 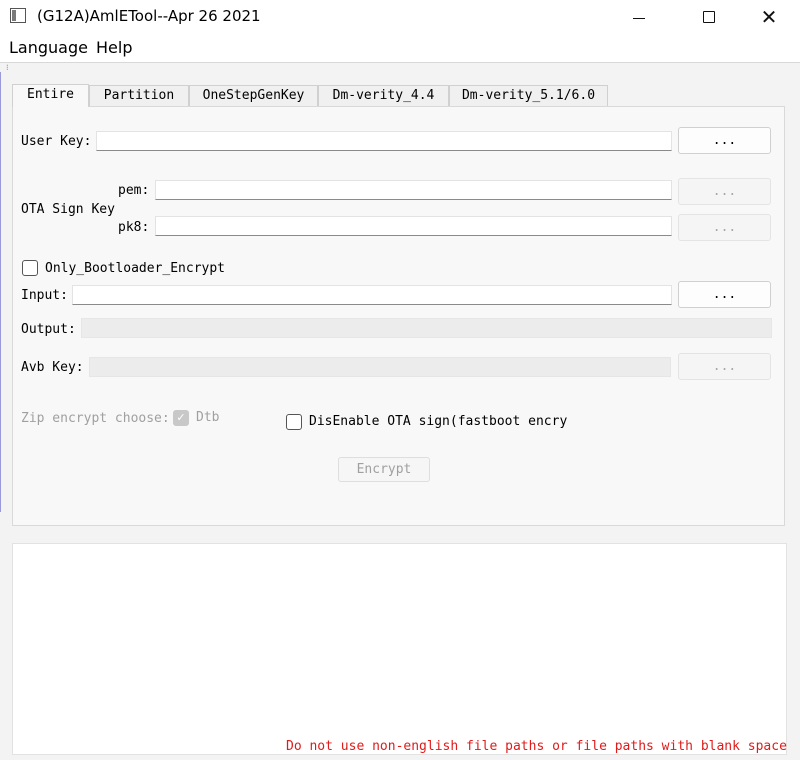 I want to click on toolbar-handle-icon: ⁝, so click(x=7, y=67).